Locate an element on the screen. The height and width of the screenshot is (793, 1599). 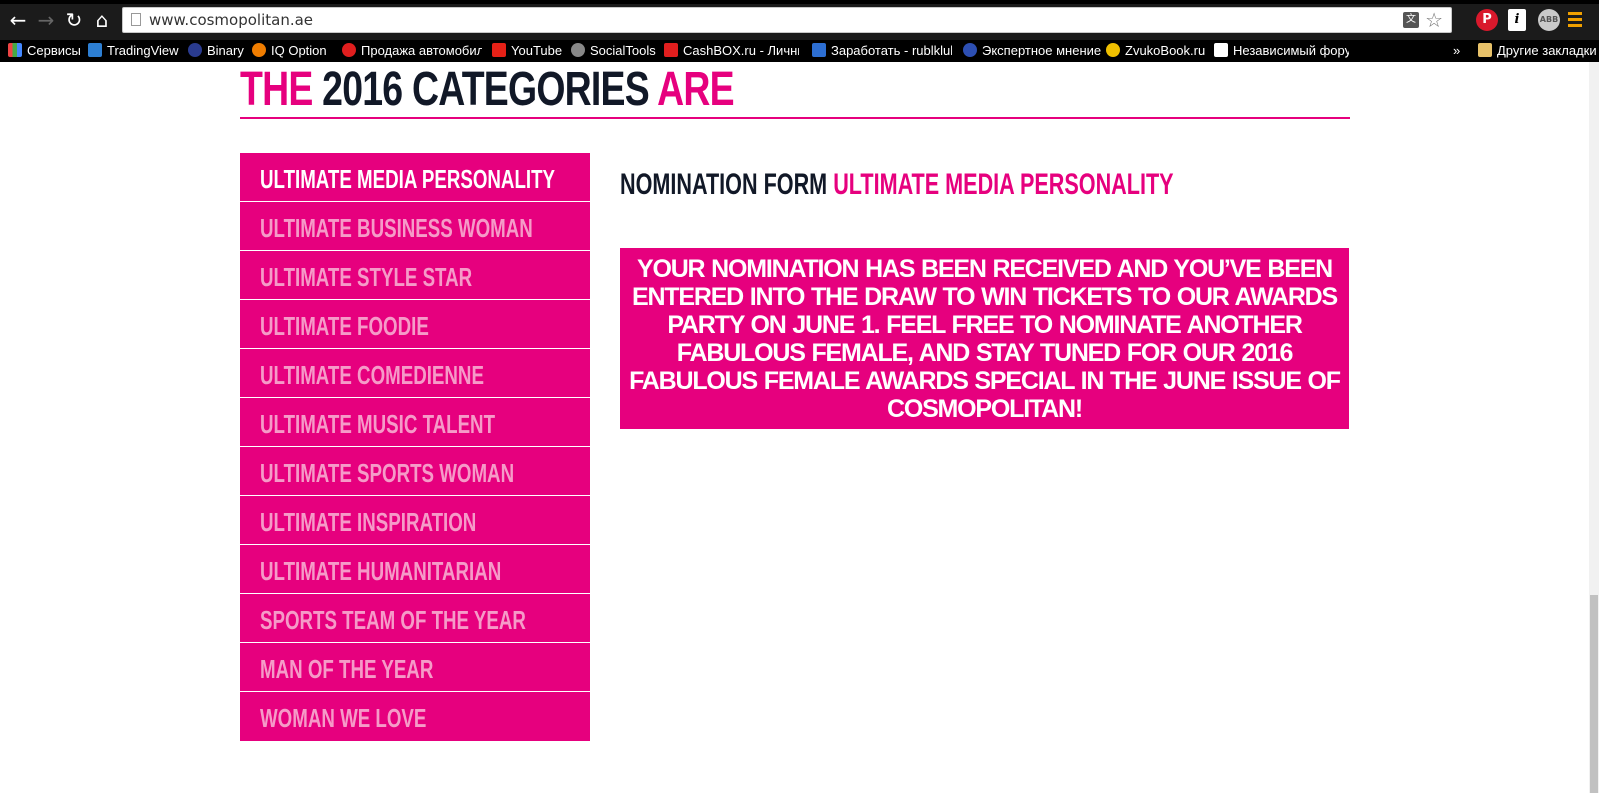
category-item: MAN OF THE YEAR is located at coordinates (415, 667).